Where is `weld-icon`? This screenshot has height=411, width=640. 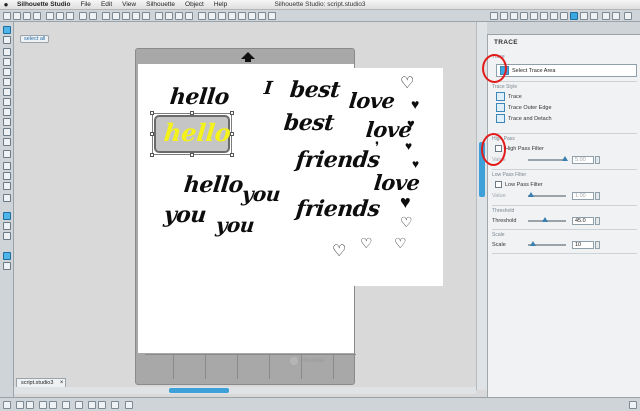
weld-icon is located at coordinates (272, 16).